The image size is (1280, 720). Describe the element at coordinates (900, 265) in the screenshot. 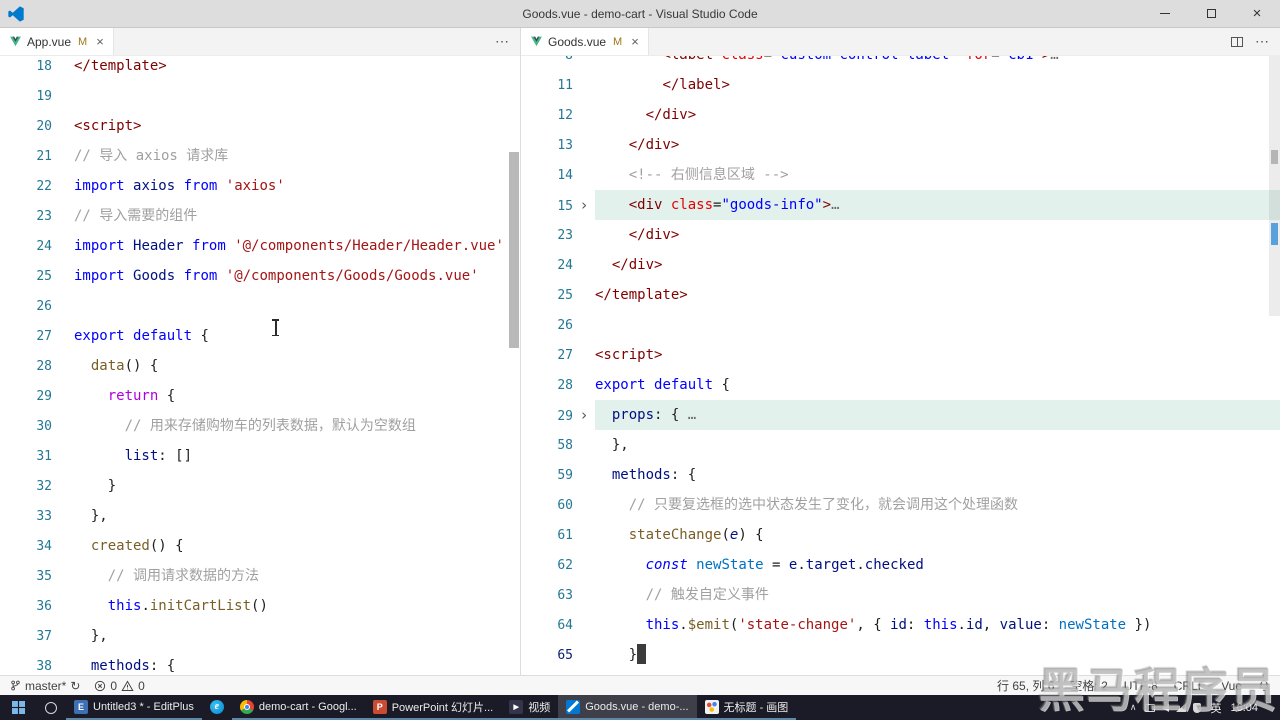

I see `code-line: 24 </div>` at that location.